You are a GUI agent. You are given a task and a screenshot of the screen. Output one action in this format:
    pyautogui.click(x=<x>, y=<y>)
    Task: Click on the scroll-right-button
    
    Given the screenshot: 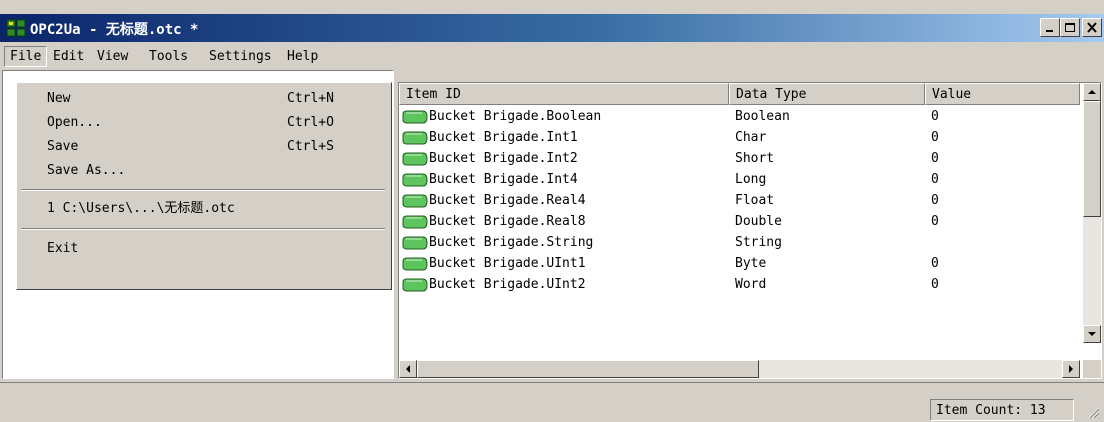 What is the action you would take?
    pyautogui.click(x=1071, y=369)
    